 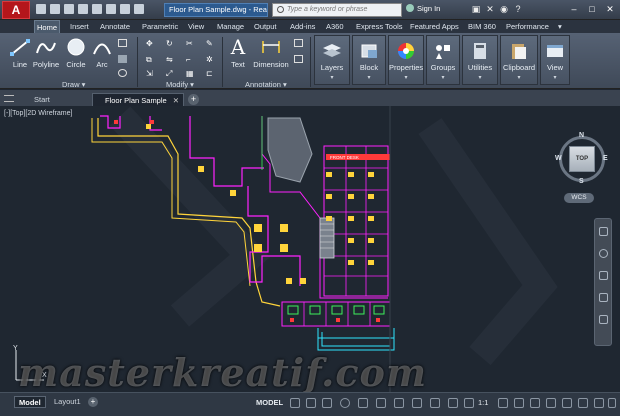 What do you see at coordinates (469, 403) in the screenshot?
I see `auto-scale-icon` at bounding box center [469, 403].